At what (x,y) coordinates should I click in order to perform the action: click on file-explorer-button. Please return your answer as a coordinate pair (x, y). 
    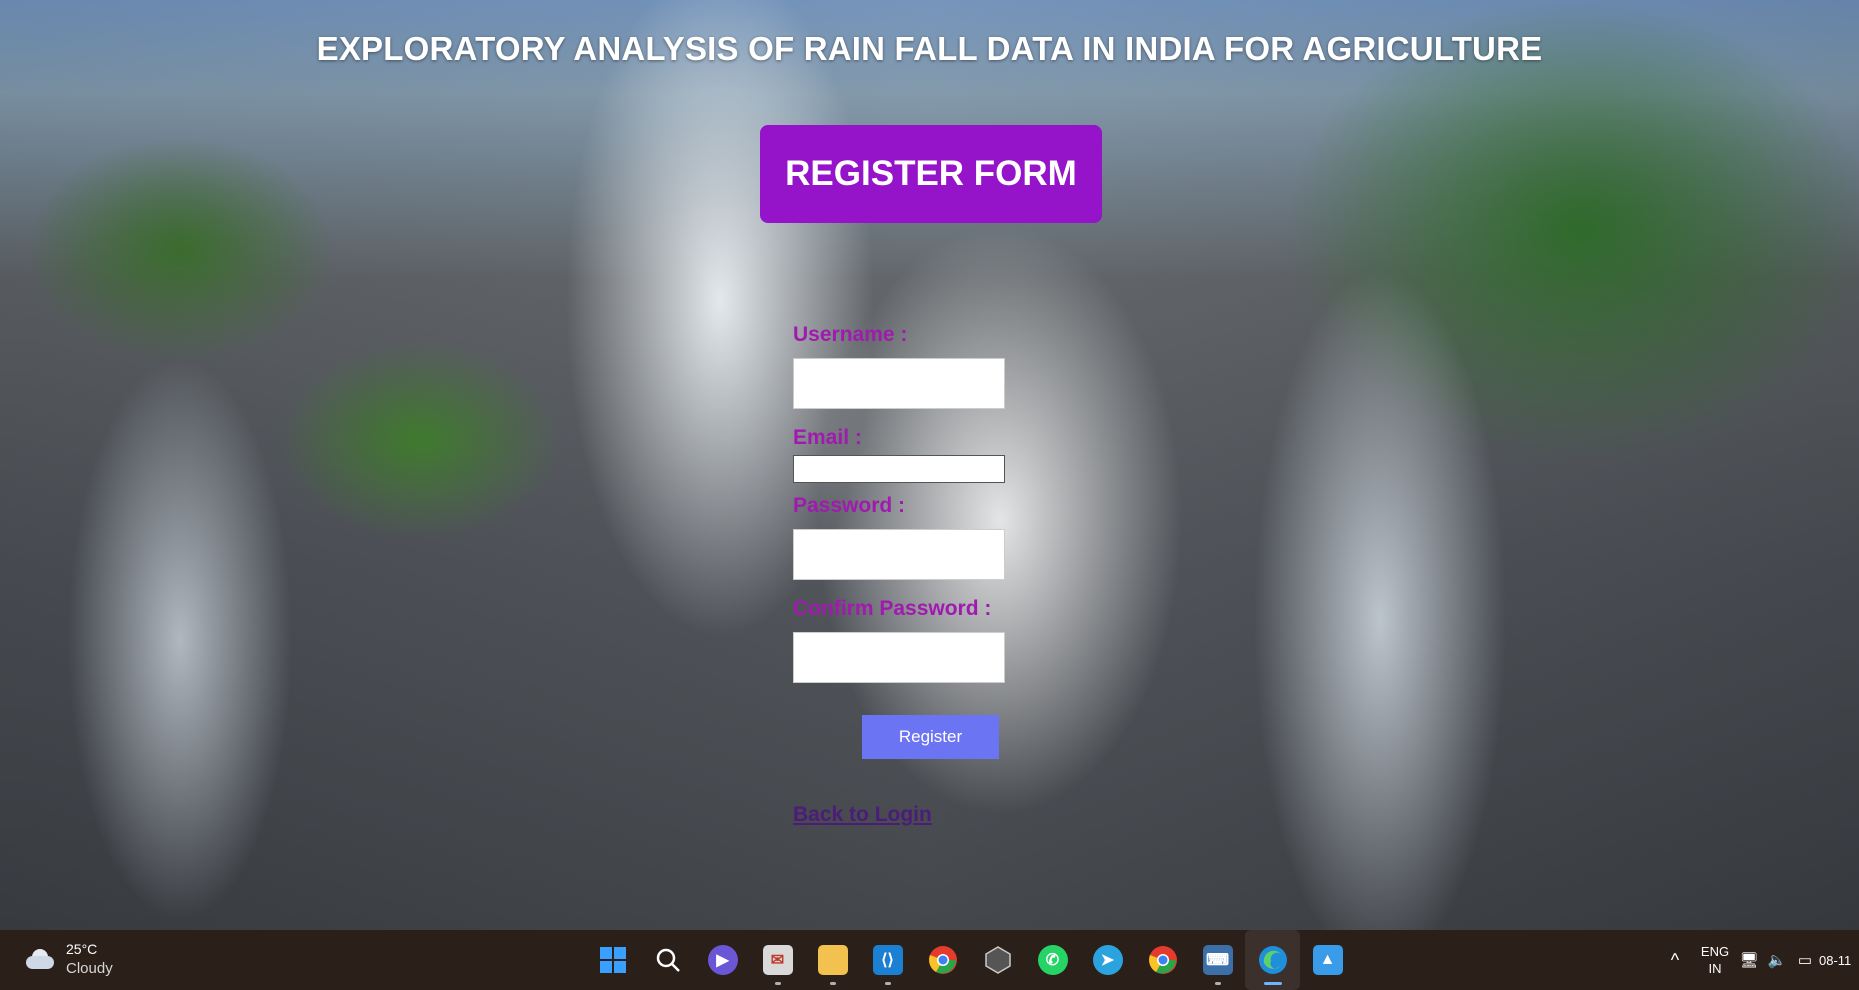
    Looking at the image, I should click on (832, 960).